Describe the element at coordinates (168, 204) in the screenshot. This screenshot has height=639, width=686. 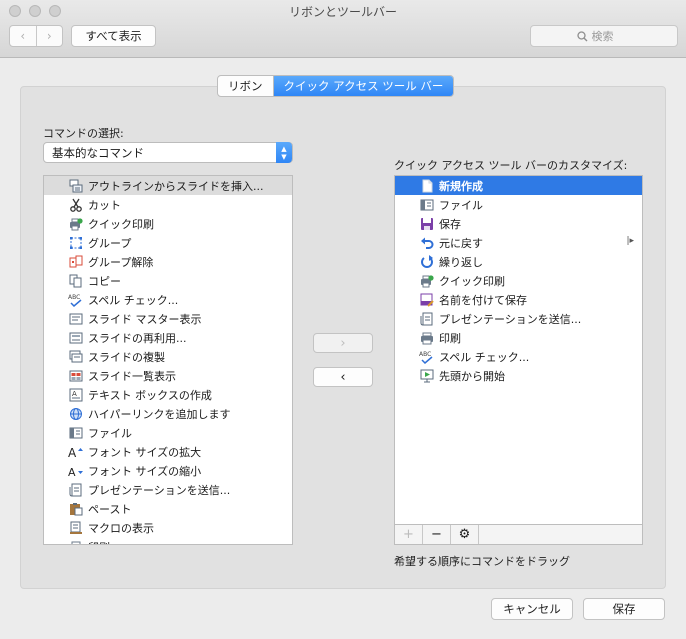
I see `list-item: カット` at that location.